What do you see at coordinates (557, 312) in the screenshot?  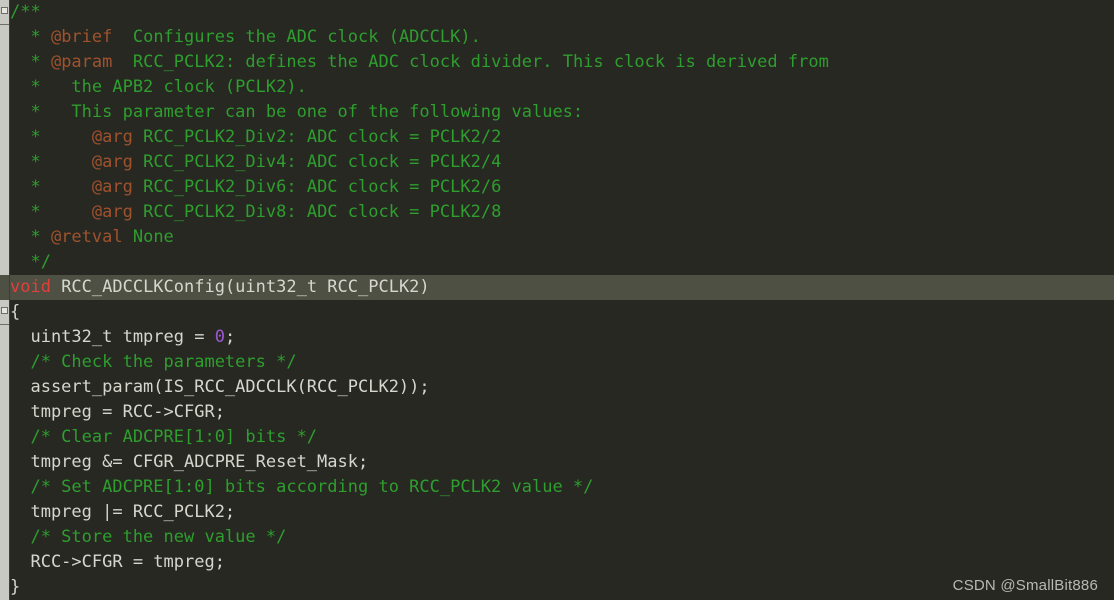 I see `code-line: {` at bounding box center [557, 312].